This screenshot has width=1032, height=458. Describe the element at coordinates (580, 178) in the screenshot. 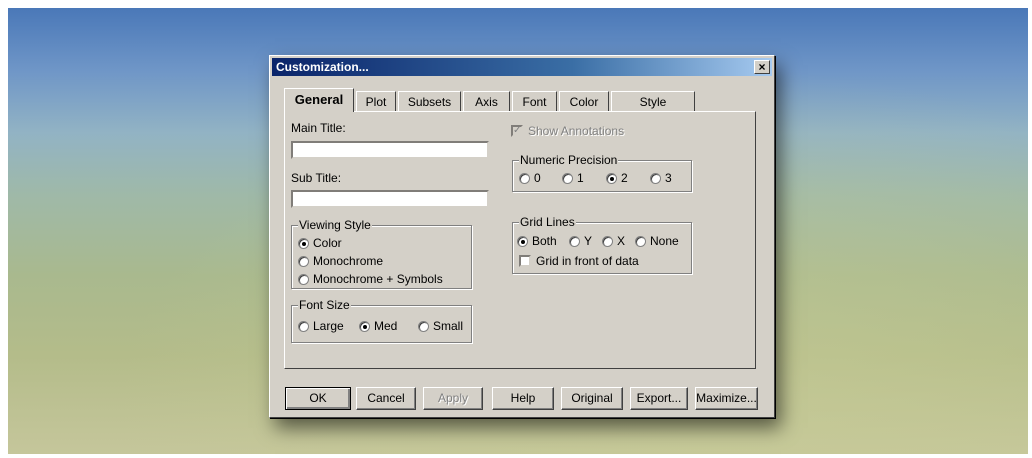

I see `option-label: 1` at that location.